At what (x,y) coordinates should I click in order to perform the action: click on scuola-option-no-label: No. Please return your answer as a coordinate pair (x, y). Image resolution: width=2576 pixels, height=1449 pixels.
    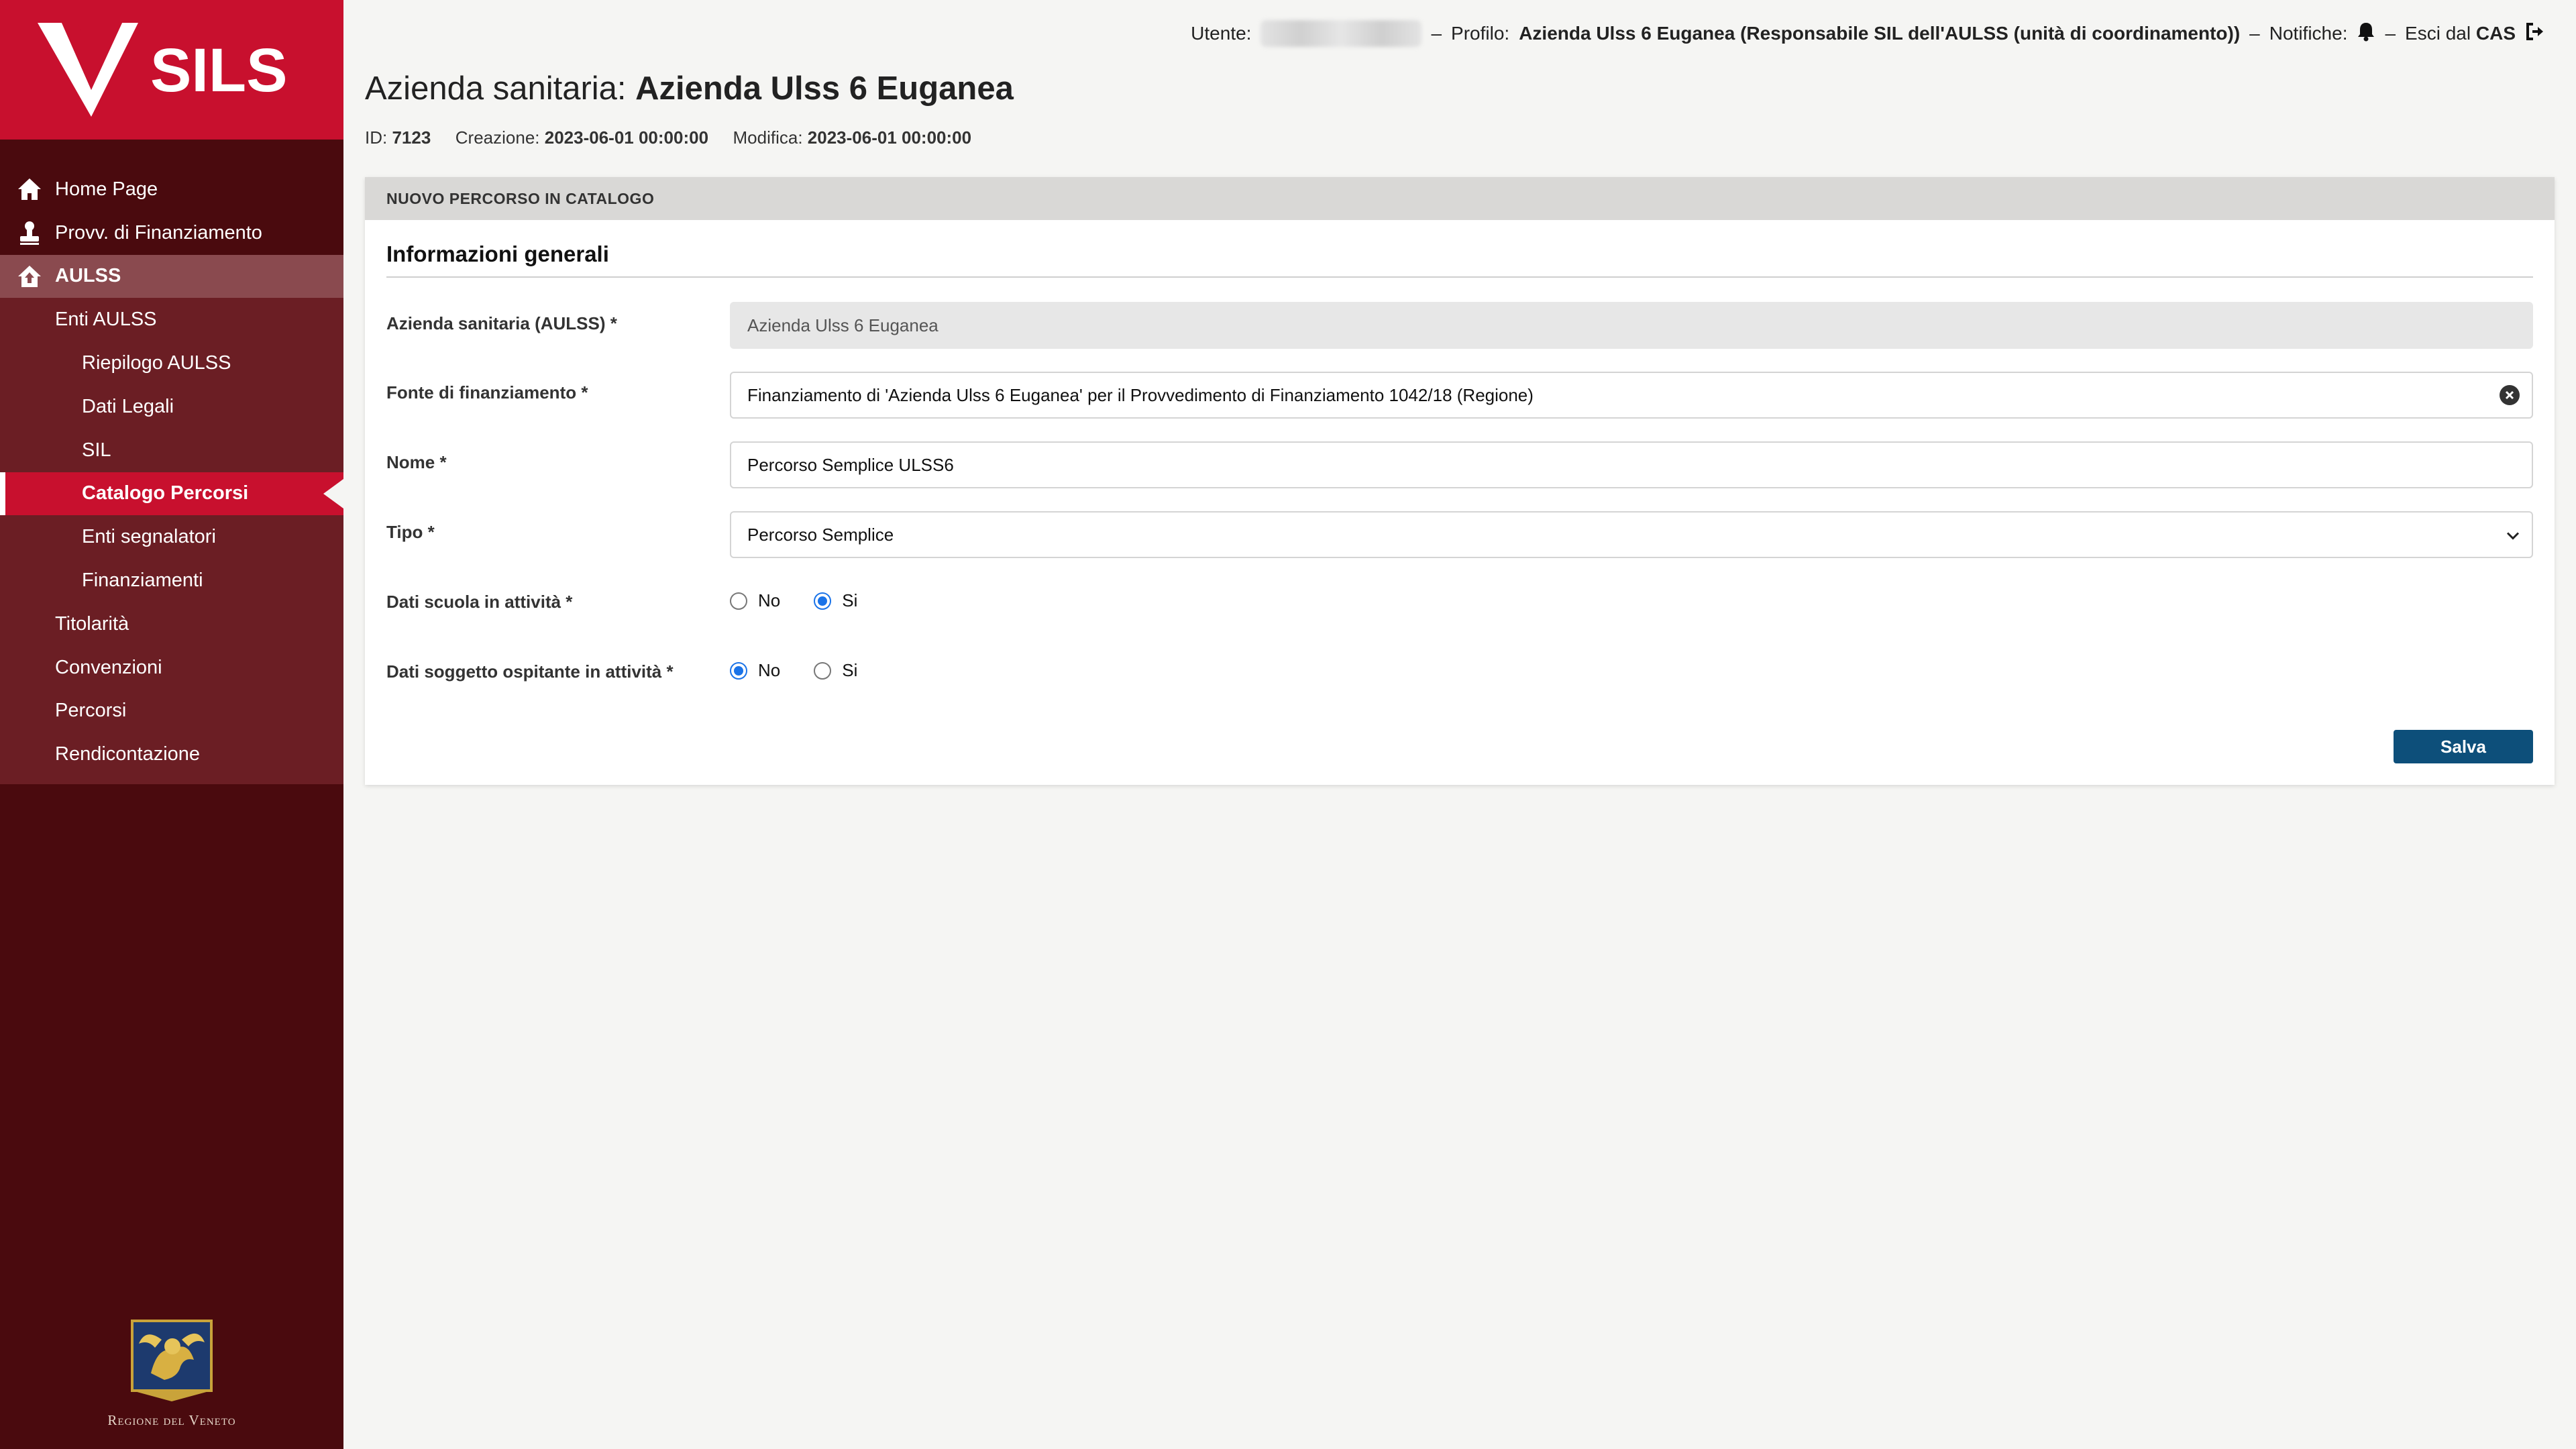
    Looking at the image, I should click on (769, 600).